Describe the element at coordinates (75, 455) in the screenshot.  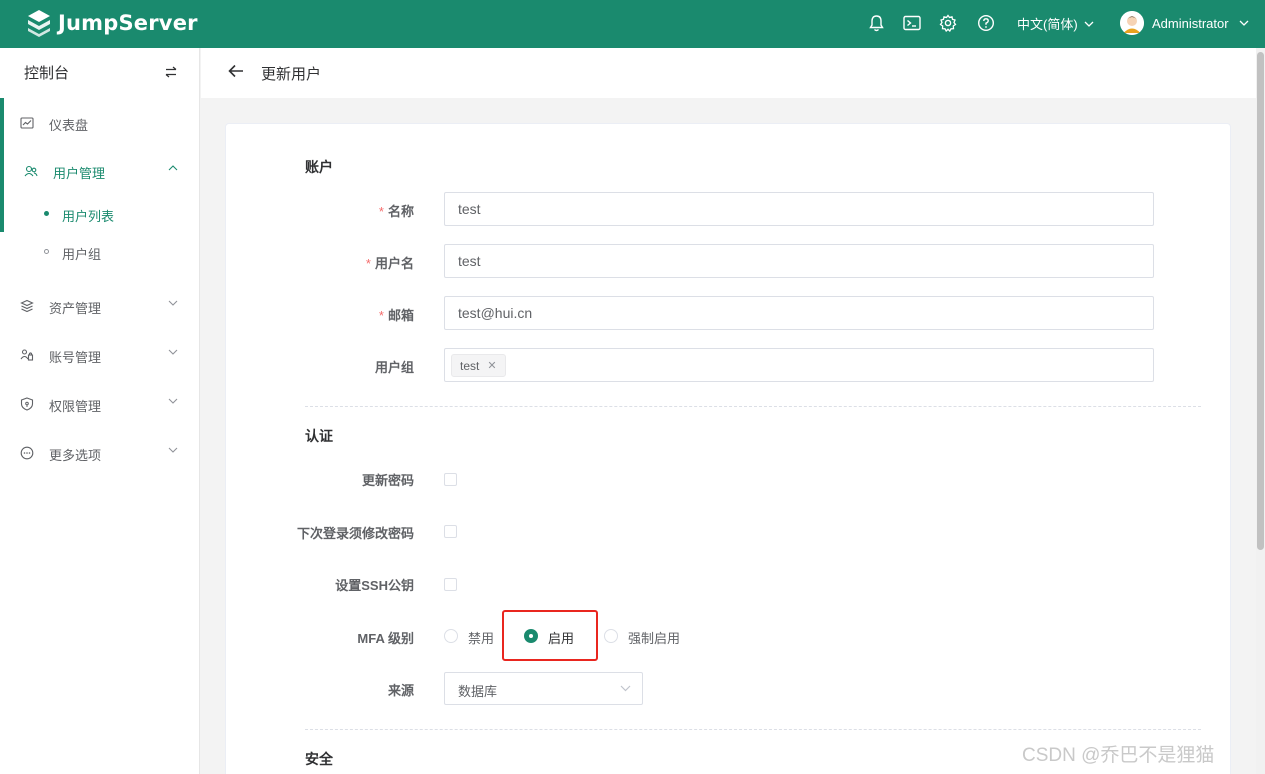
I see `sidebar-item-label: 更多选项` at that location.